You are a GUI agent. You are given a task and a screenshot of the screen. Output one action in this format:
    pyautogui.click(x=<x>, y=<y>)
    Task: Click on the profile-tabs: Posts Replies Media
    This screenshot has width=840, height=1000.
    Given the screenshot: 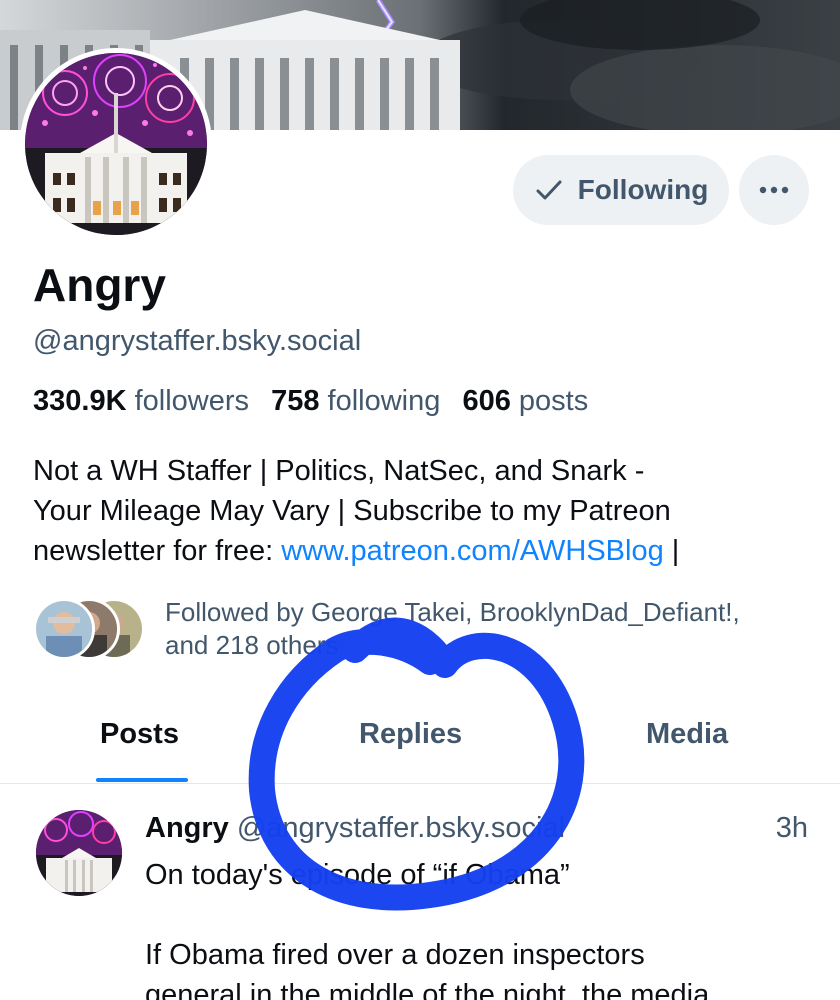 What is the action you would take?
    pyautogui.click(x=420, y=742)
    